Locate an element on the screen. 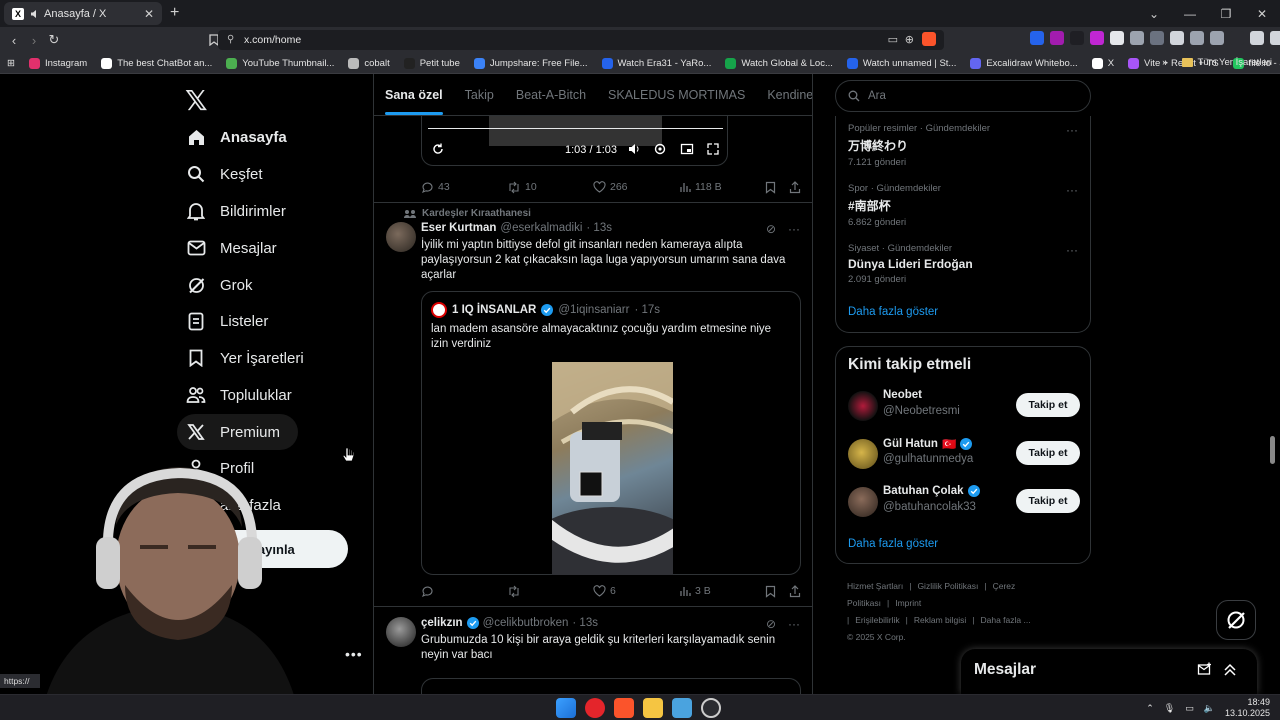  feed-tab: Sana özel is located at coordinates (414, 94).